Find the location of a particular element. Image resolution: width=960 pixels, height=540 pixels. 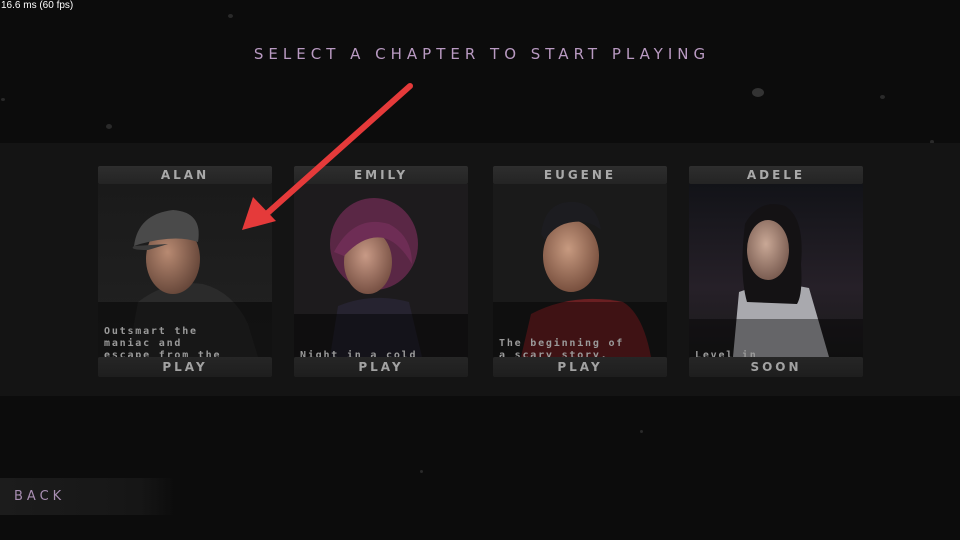

back-button-label: BACK is located at coordinates (39, 496).